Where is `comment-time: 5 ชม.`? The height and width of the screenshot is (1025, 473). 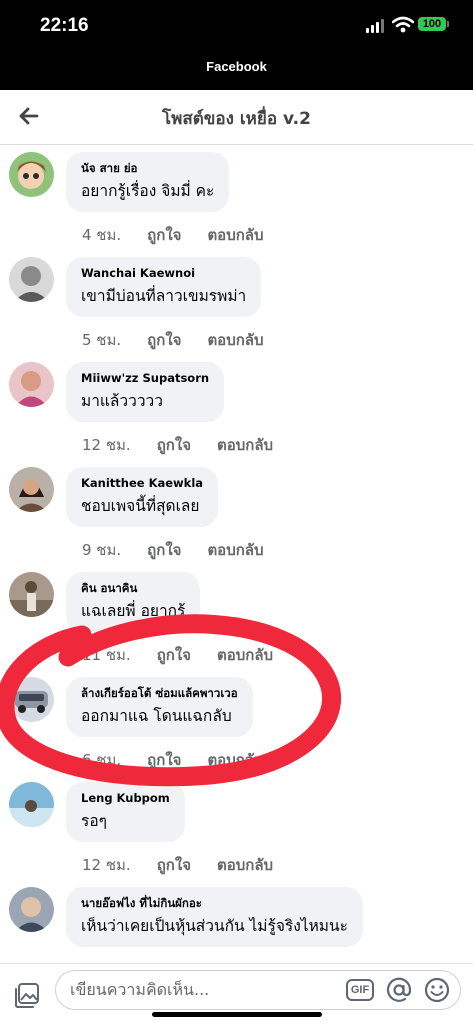 comment-time: 5 ชม. is located at coordinates (102, 340).